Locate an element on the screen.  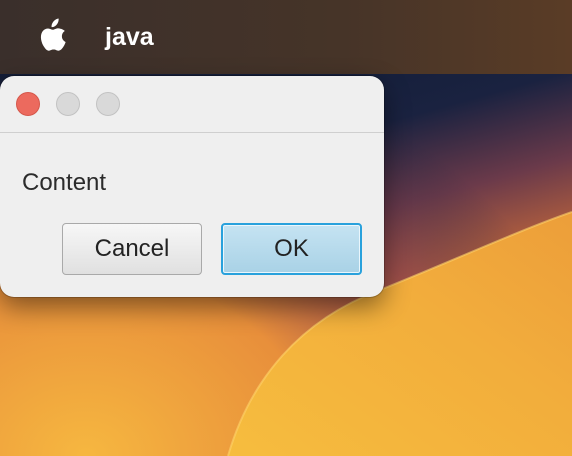
ok-button: OK is located at coordinates (291, 249).